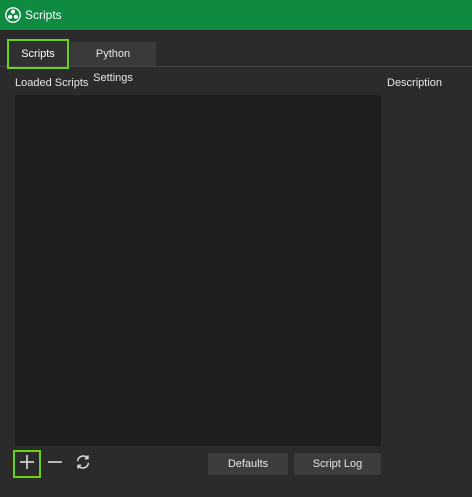  Describe the element at coordinates (236, 15) in the screenshot. I see `title-bar: Scripts` at that location.